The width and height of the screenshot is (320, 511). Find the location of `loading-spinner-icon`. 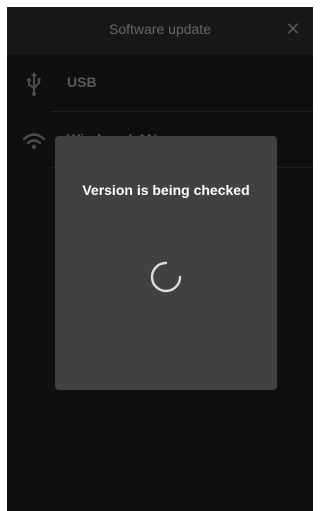

loading-spinner-icon is located at coordinates (166, 277).